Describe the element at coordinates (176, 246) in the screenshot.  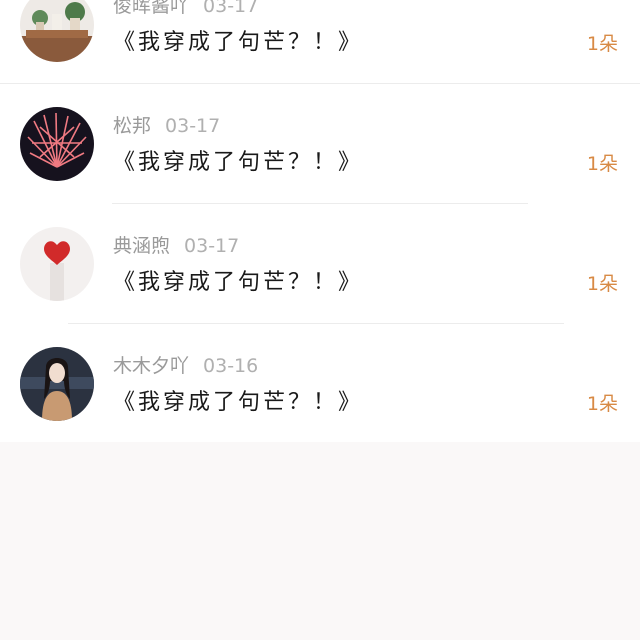
I see `comment-meta: 典涵煦 03-17` at that location.